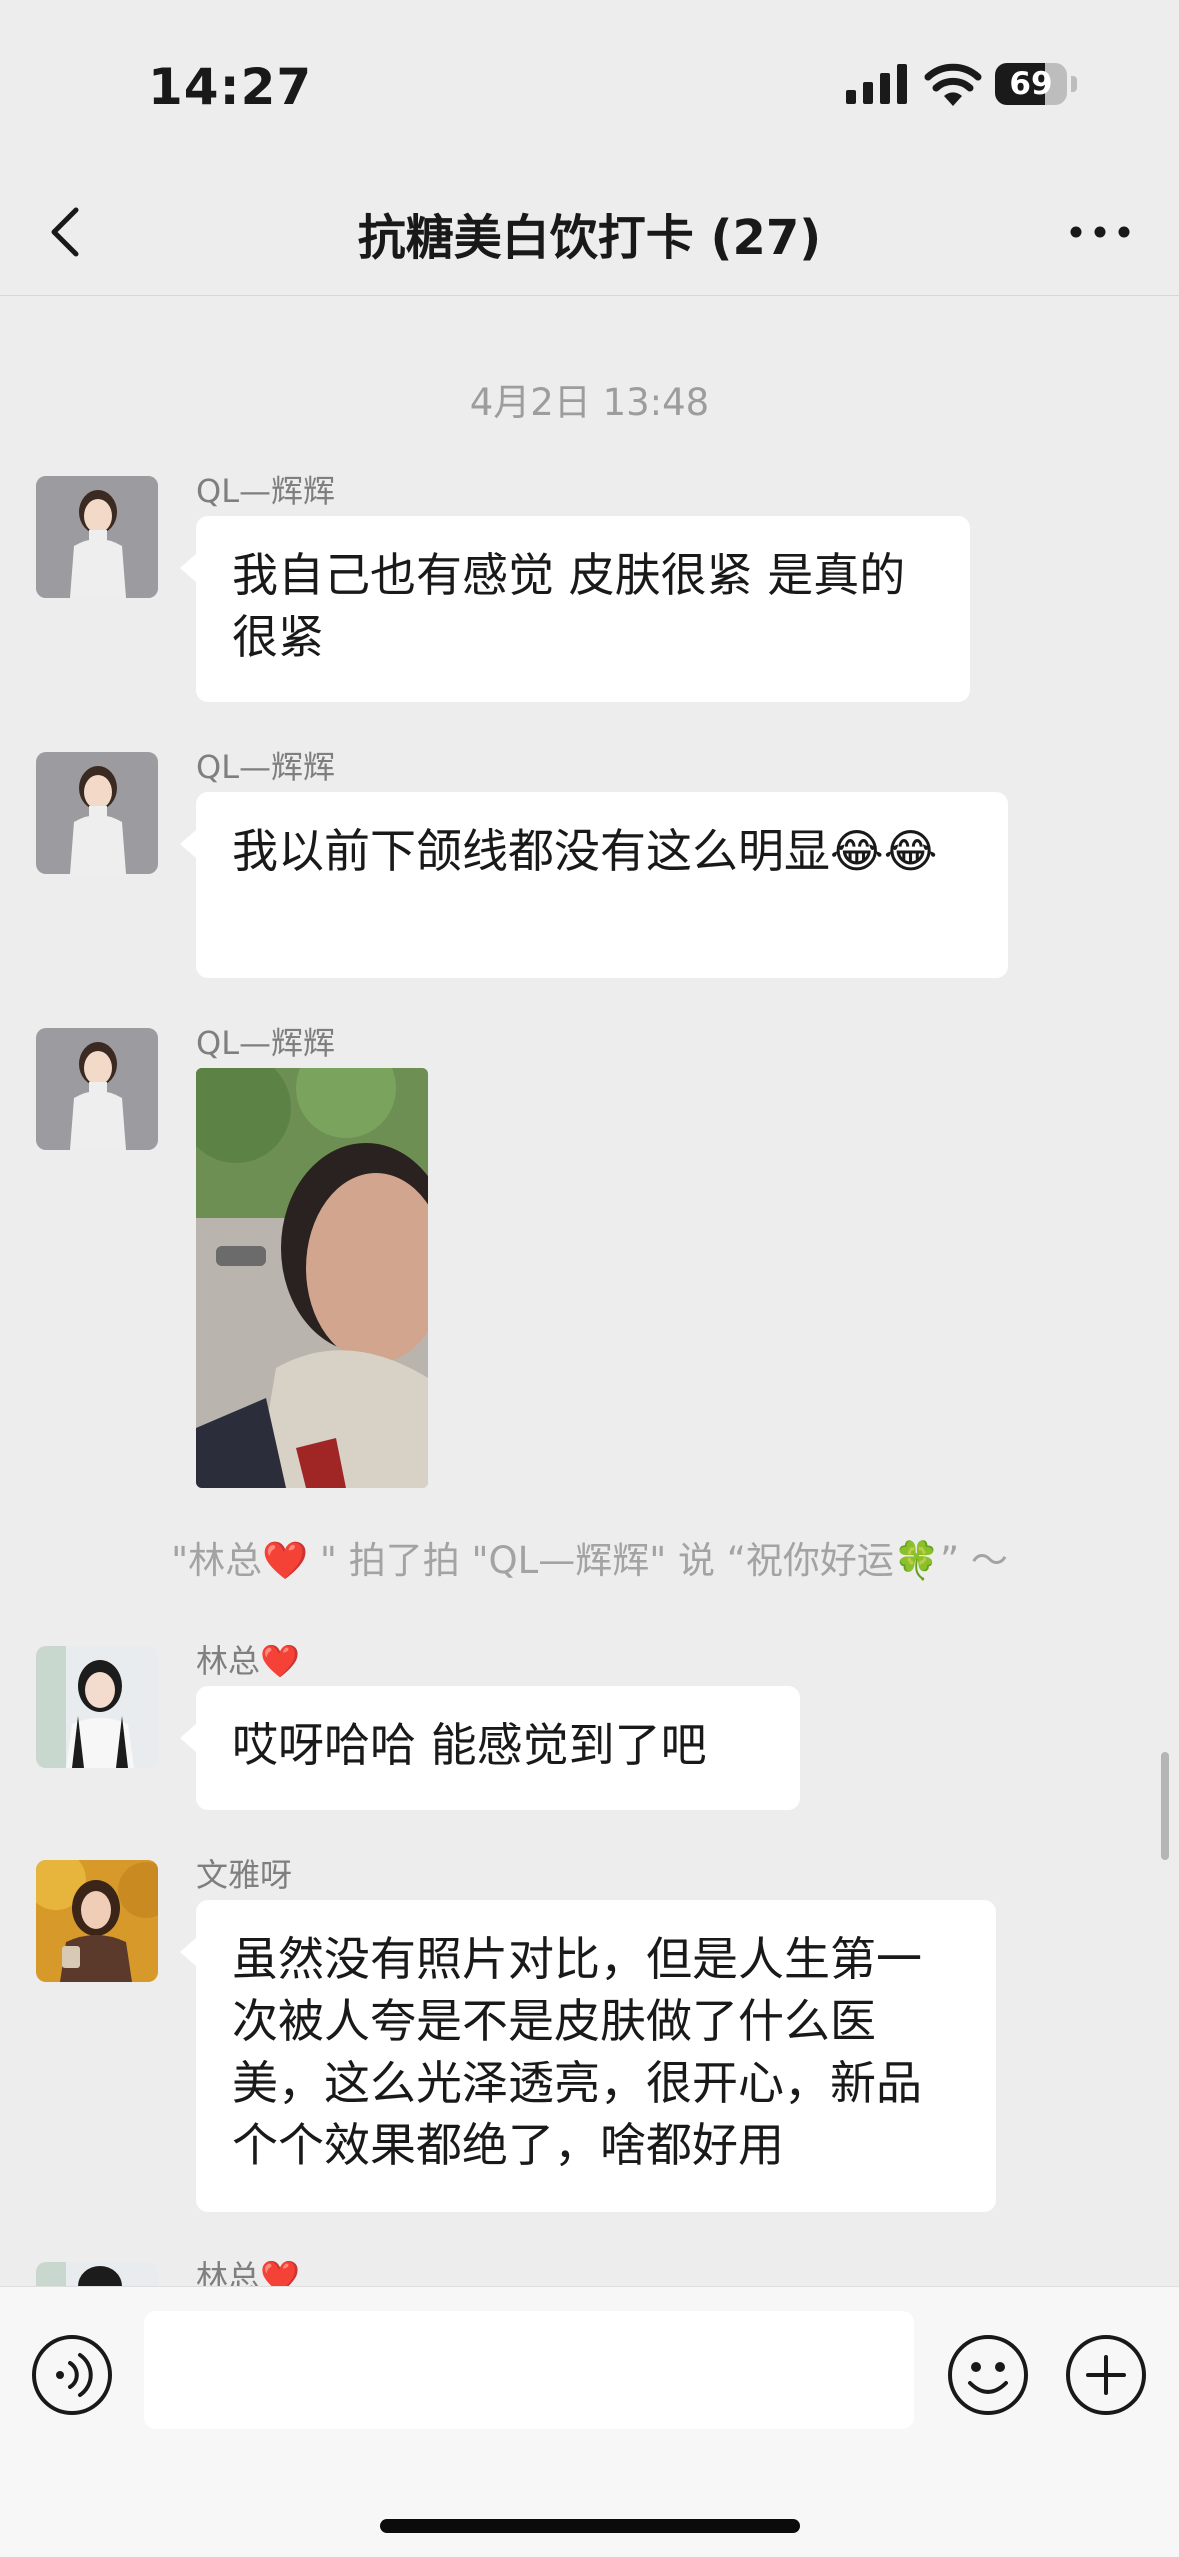 Image resolution: width=1179 pixels, height=2557 pixels. Describe the element at coordinates (590, 2526) in the screenshot. I see `home-indicator` at that location.